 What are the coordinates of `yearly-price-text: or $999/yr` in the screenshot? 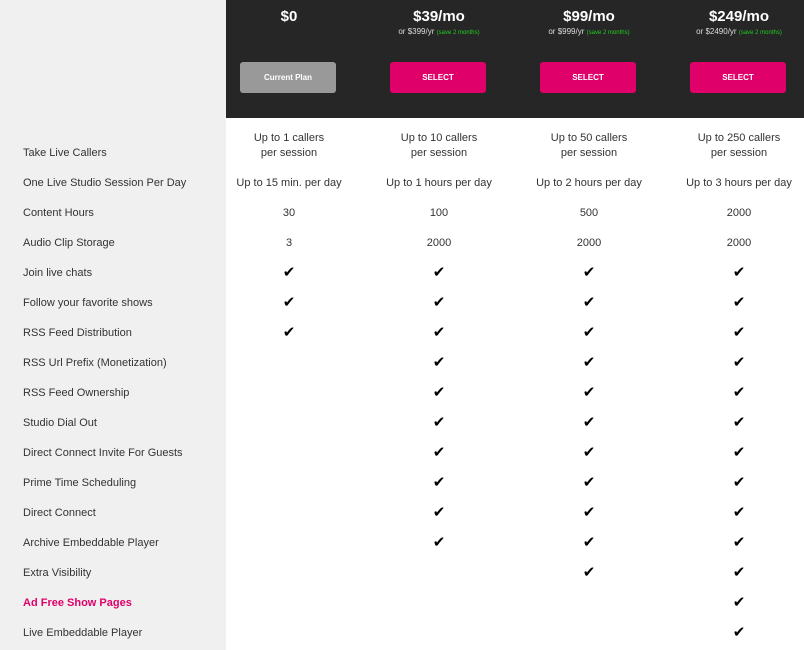 It's located at (567, 31).